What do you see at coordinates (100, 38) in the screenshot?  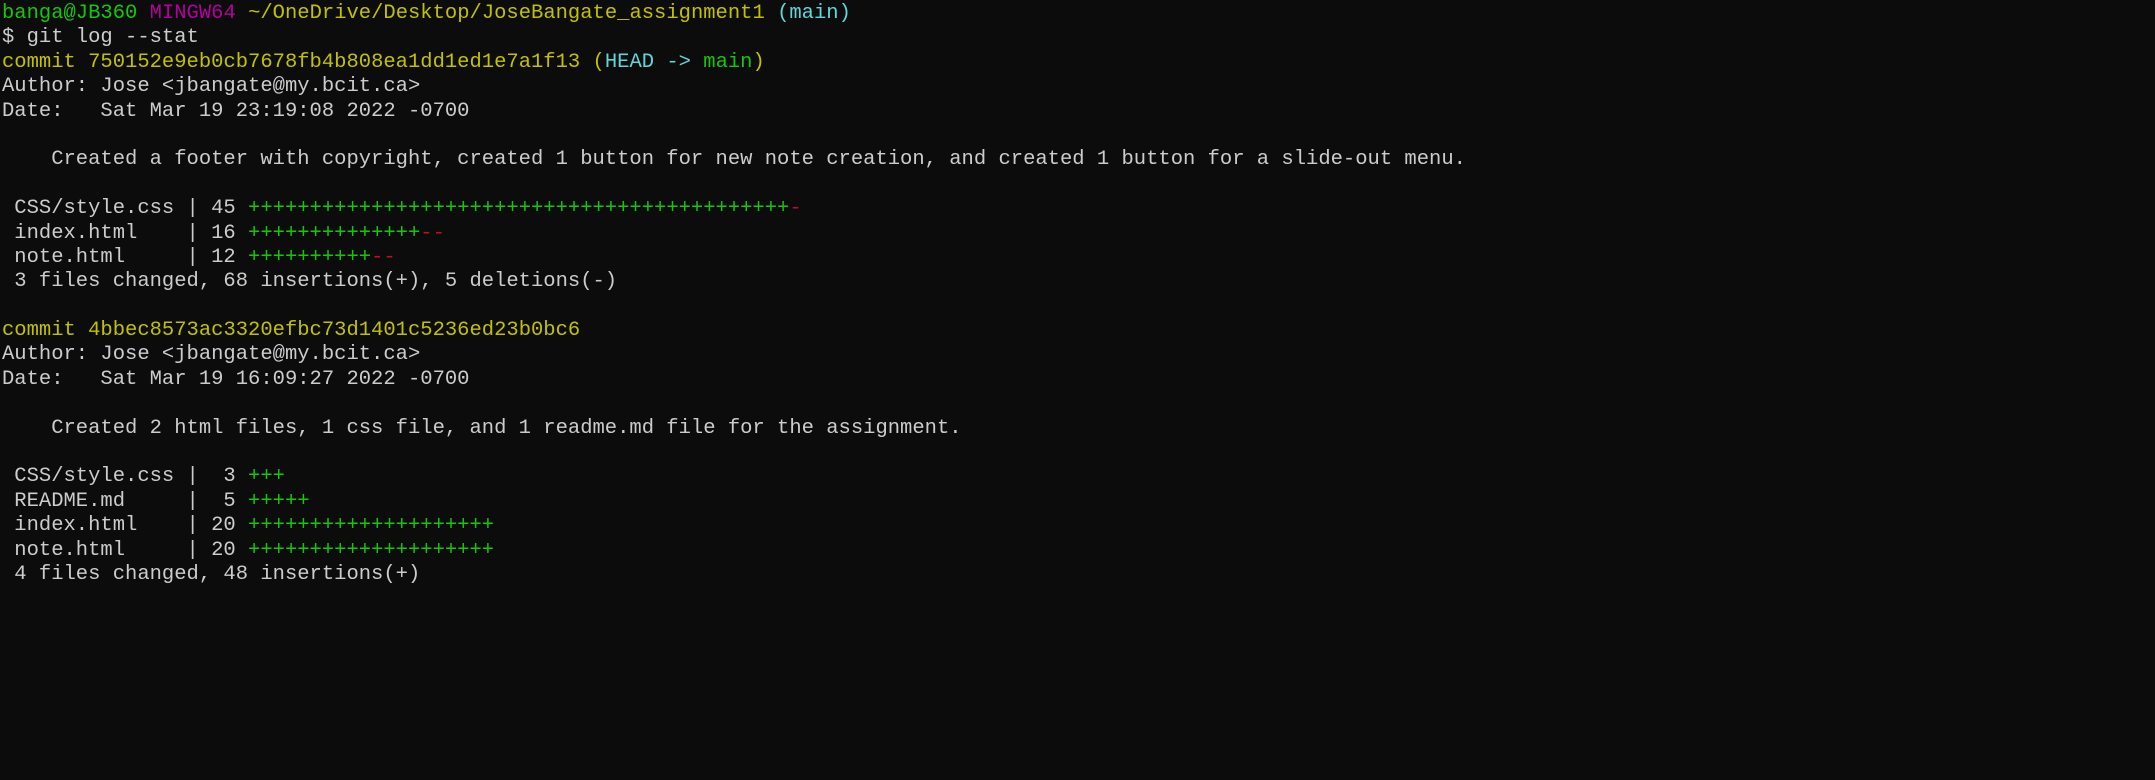 I see `command-line: $ git log --stat` at bounding box center [100, 38].